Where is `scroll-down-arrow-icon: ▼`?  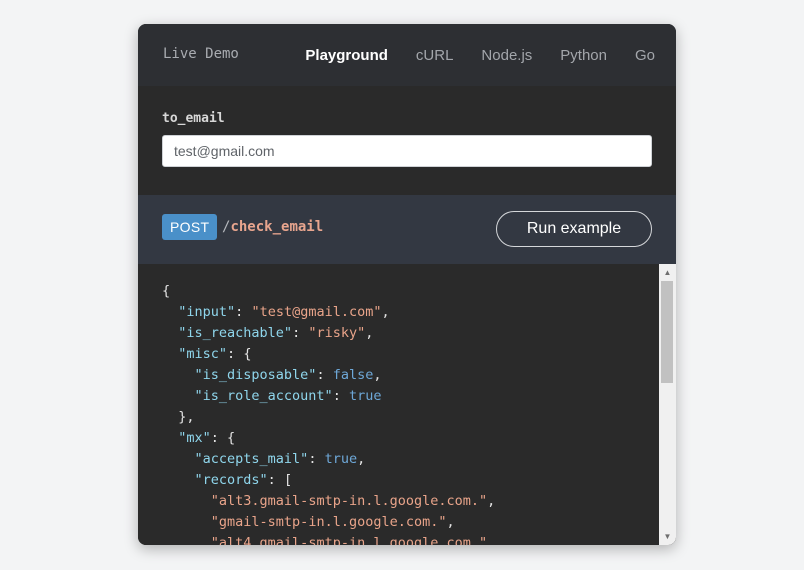 scroll-down-arrow-icon: ▼ is located at coordinates (667, 536).